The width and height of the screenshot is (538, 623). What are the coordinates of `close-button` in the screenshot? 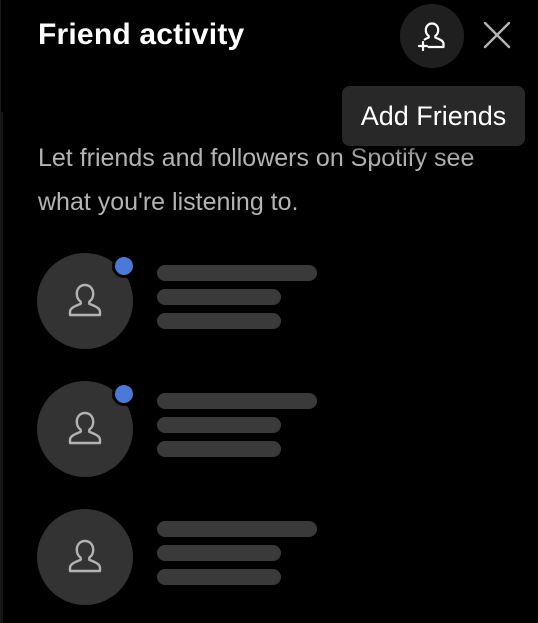 It's located at (497, 35).